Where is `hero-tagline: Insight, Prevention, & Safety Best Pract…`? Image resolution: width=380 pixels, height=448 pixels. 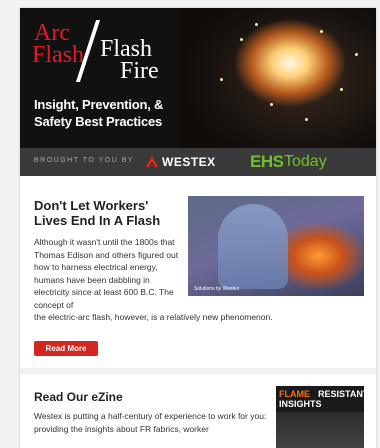
hero-tagline: Insight, Prevention, & Safety Best Pract… is located at coordinates (99, 113).